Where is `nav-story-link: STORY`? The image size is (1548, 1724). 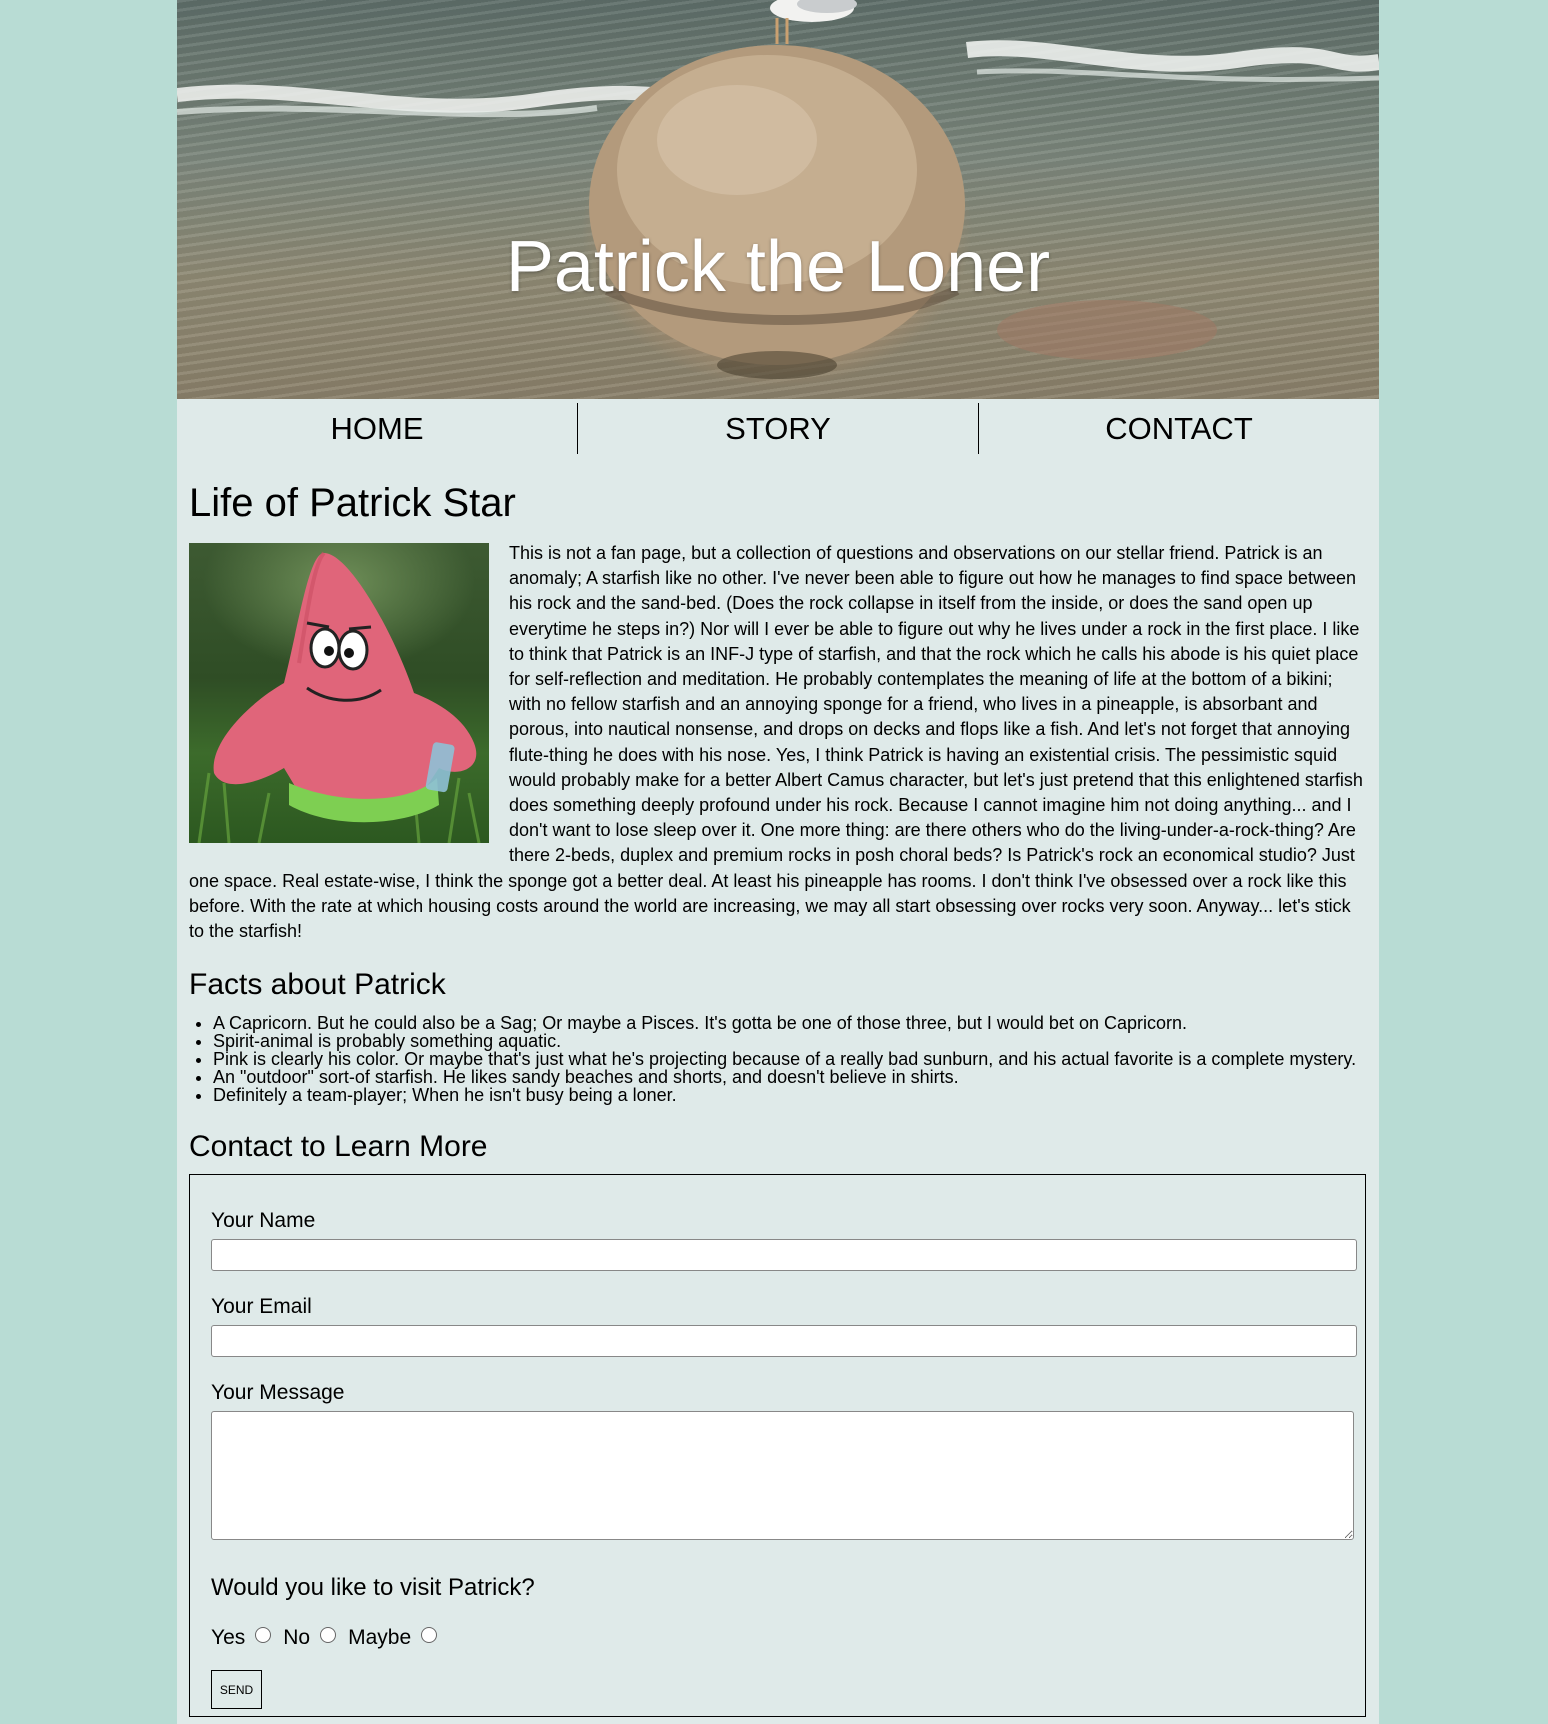 nav-story-link: STORY is located at coordinates (778, 429).